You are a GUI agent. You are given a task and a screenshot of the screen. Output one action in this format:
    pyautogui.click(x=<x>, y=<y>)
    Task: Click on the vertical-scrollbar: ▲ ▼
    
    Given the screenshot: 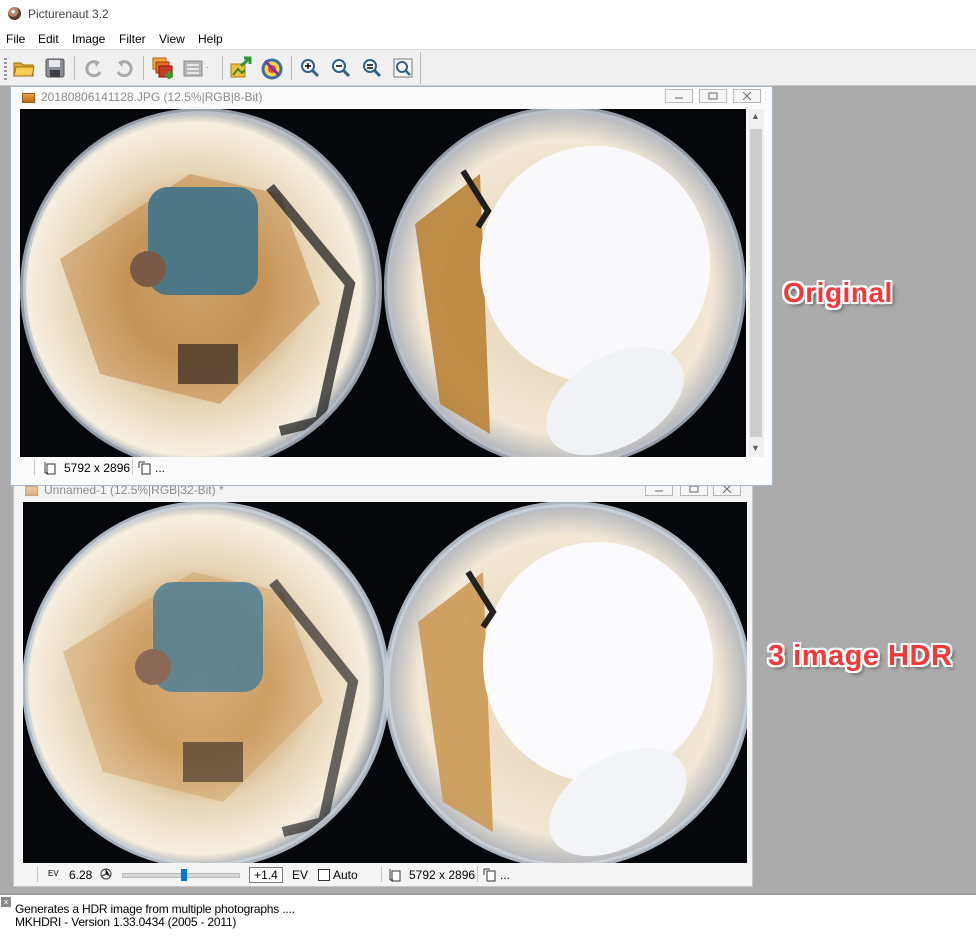 What is the action you would take?
    pyautogui.click(x=756, y=283)
    